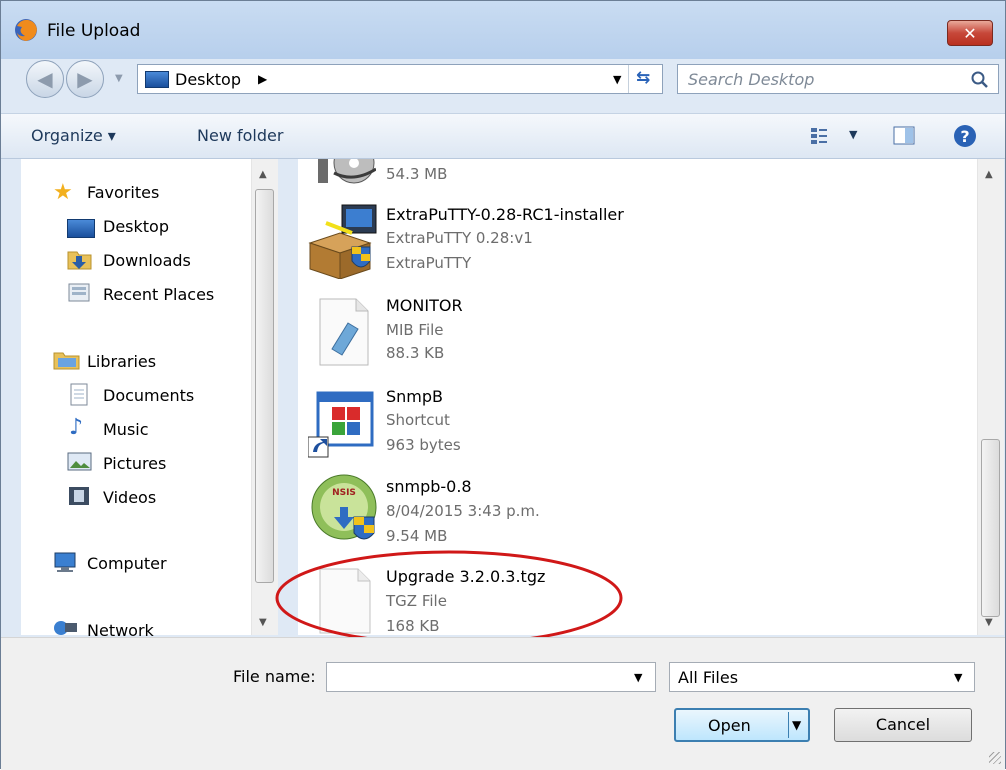 This screenshot has height=770, width=1006. I want to click on nav-videos: Videos, so click(129, 497).